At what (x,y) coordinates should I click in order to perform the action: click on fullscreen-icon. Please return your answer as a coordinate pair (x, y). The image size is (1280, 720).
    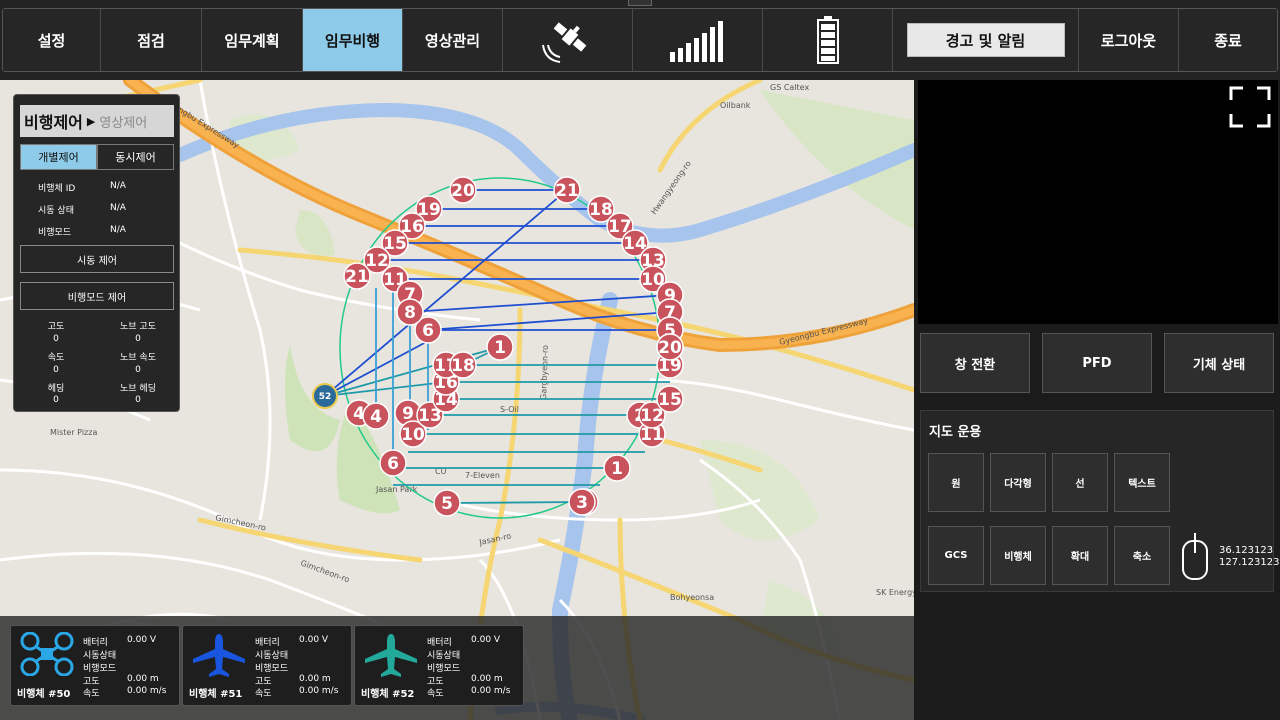
    Looking at the image, I should click on (1250, 107).